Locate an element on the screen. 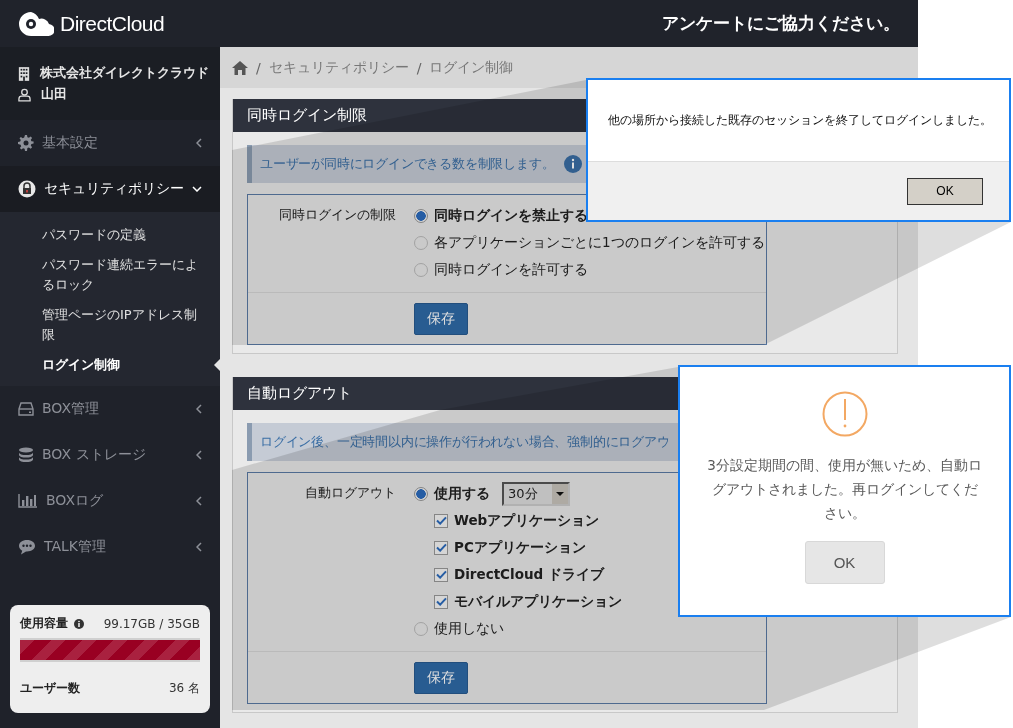 This screenshot has height=728, width=1013. panel-title: 自動ログアウト is located at coordinates (299, 393).